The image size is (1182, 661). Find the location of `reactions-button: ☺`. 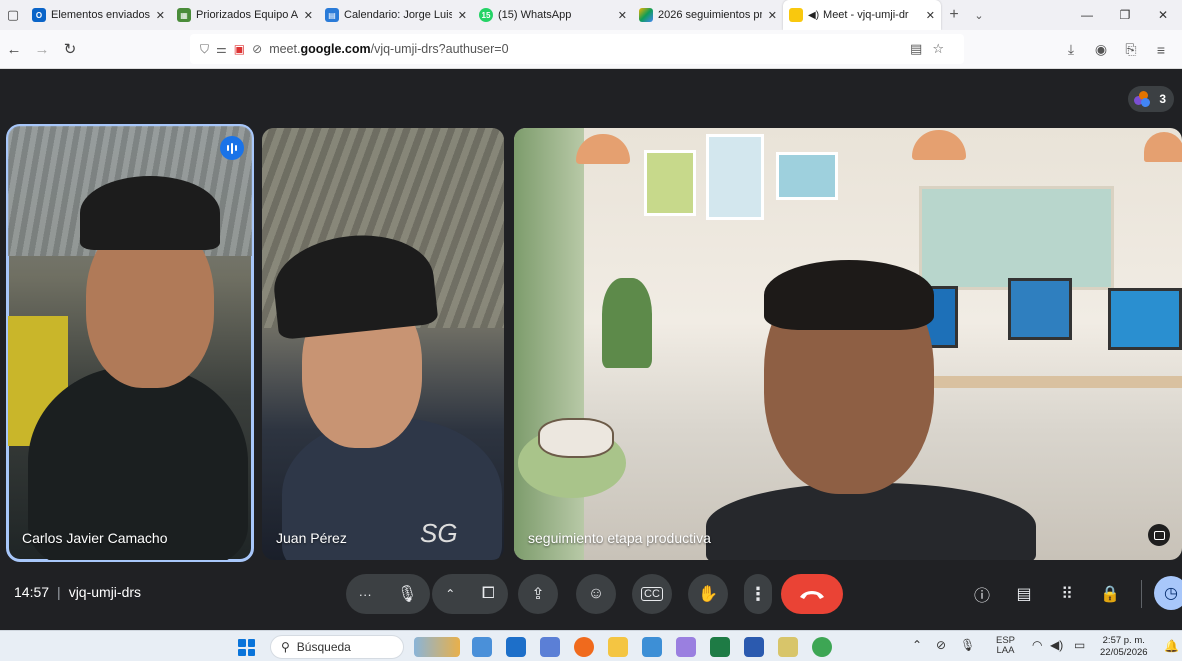

reactions-button: ☺ is located at coordinates (596, 594).